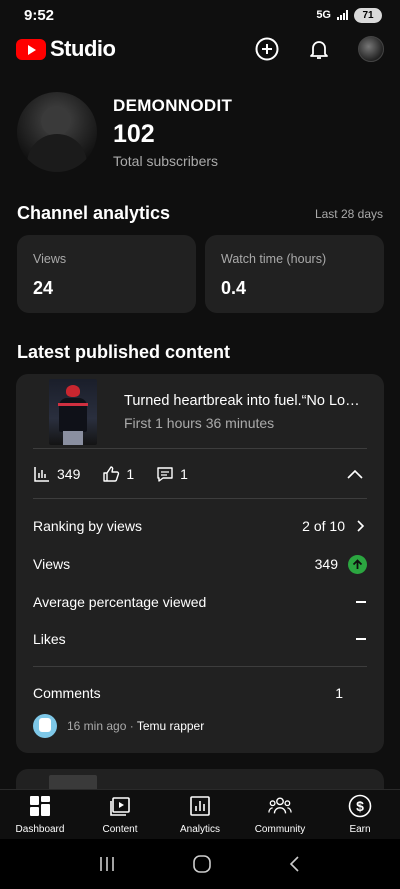 This screenshot has width=400, height=889. I want to click on channel-info: DEMONNODIT 102 Total subscribers, so click(172, 132).